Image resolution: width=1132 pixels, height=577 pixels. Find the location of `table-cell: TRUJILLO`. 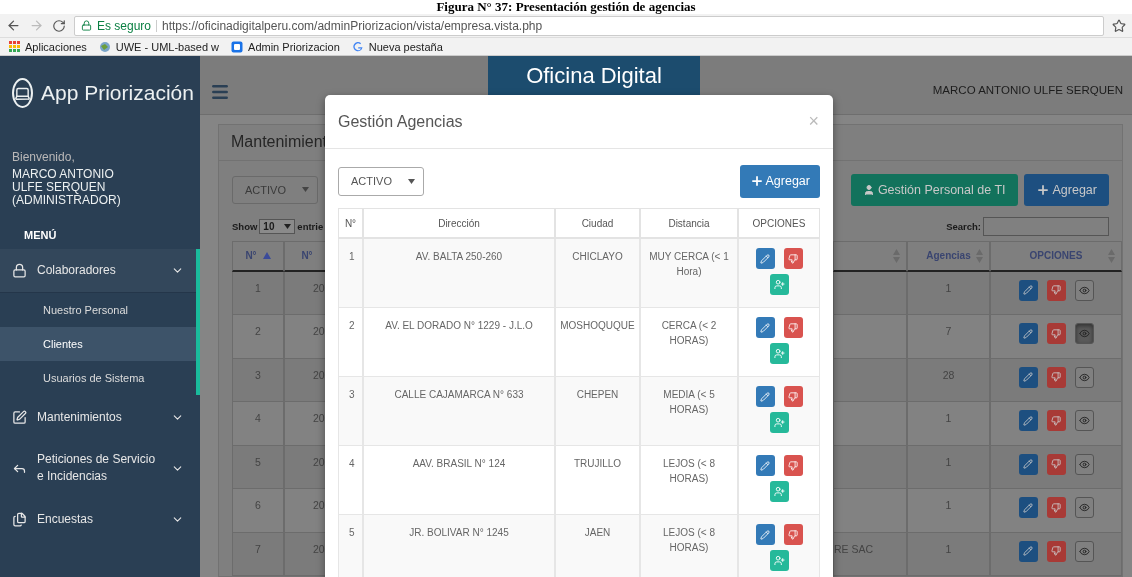

table-cell: TRUJILLO is located at coordinates (597, 480).